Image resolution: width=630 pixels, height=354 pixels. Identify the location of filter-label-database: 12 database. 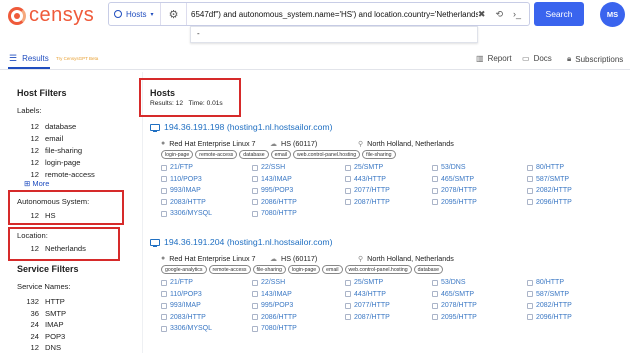
(57, 127).